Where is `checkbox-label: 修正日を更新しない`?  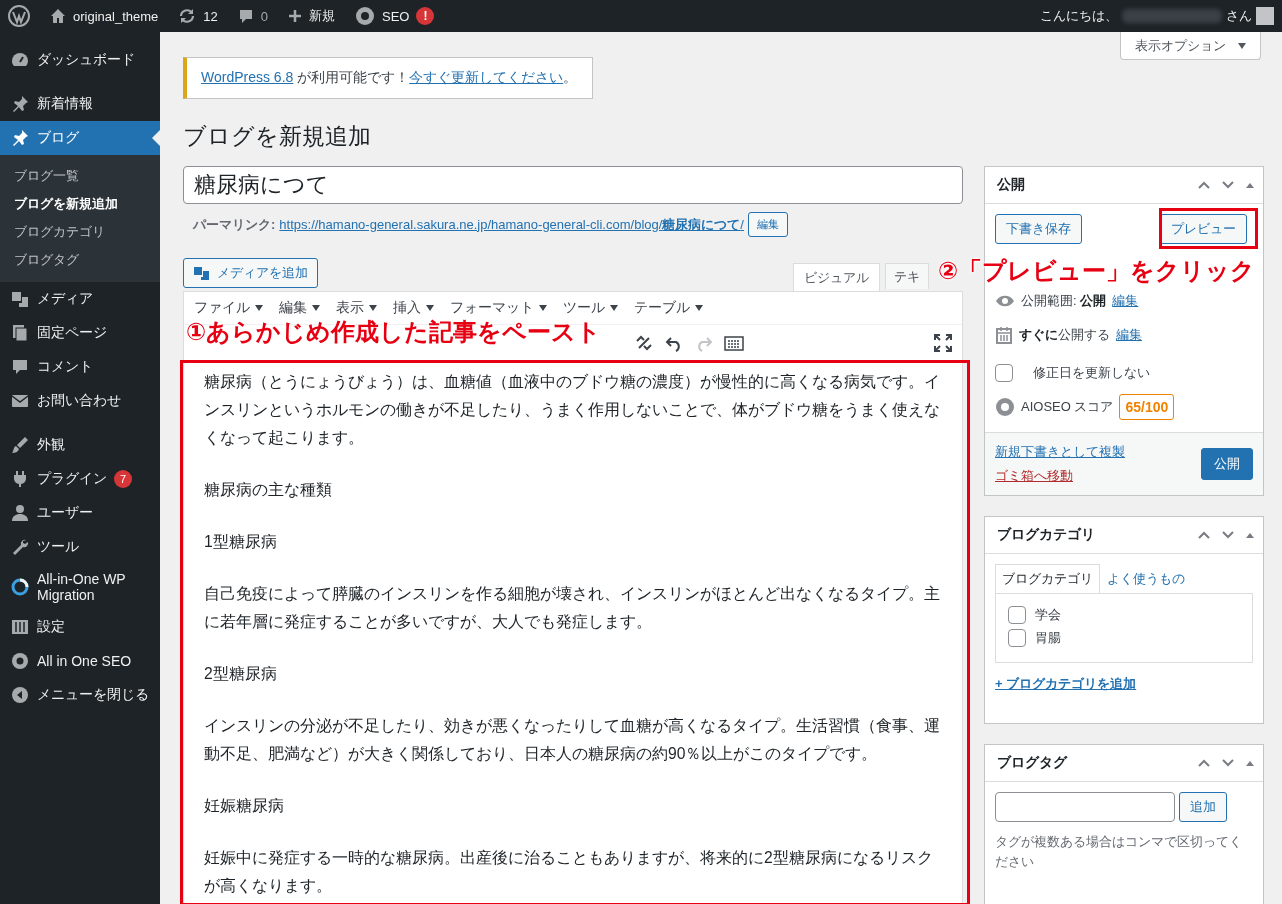 checkbox-label: 修正日を更新しない is located at coordinates (1091, 373).